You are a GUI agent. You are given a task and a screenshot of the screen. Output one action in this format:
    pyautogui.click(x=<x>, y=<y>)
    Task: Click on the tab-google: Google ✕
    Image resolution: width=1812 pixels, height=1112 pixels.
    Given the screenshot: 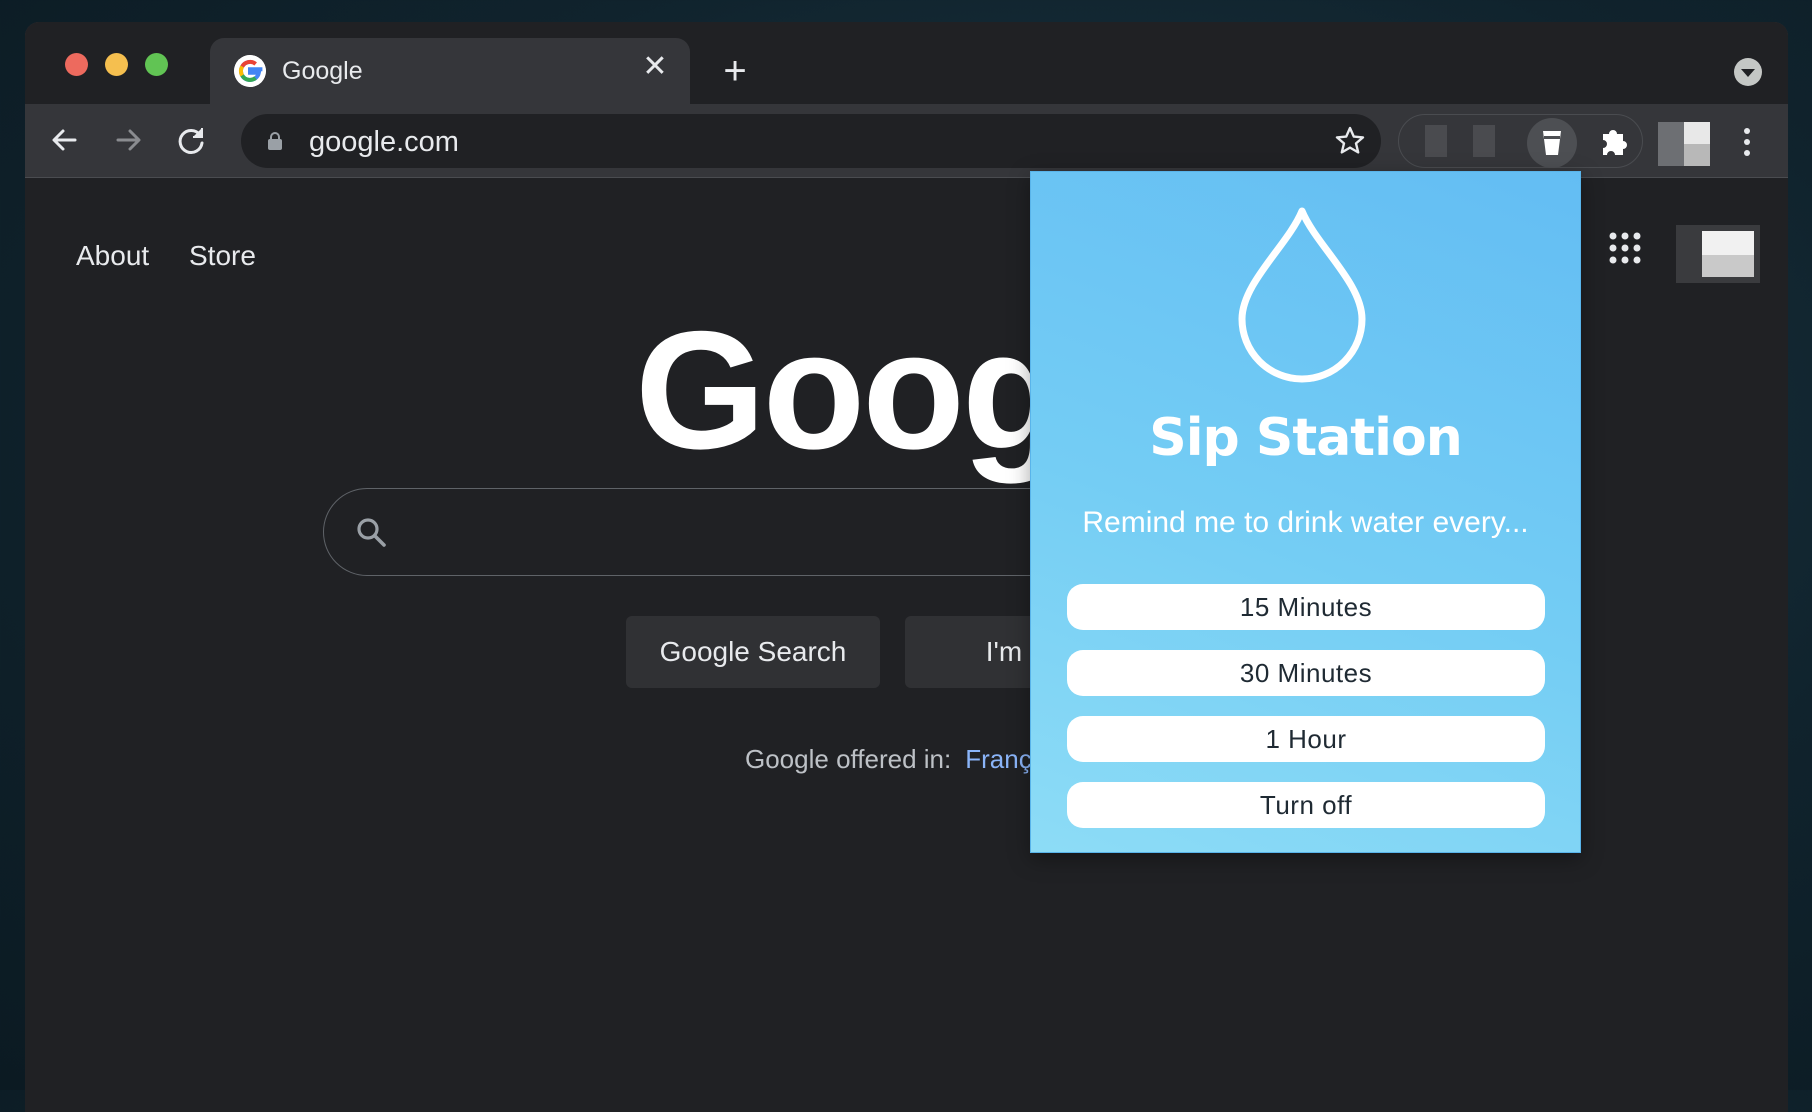 What is the action you would take?
    pyautogui.click(x=450, y=71)
    